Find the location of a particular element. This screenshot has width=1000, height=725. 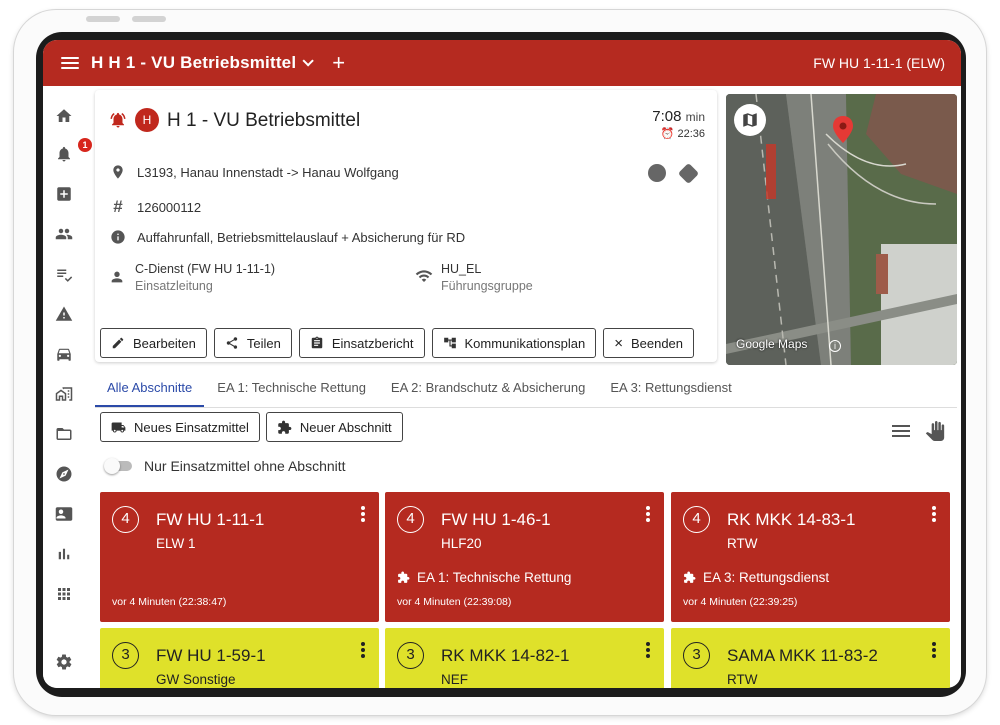

new-resource-button: Neues Einsatzmittel is located at coordinates (180, 427).